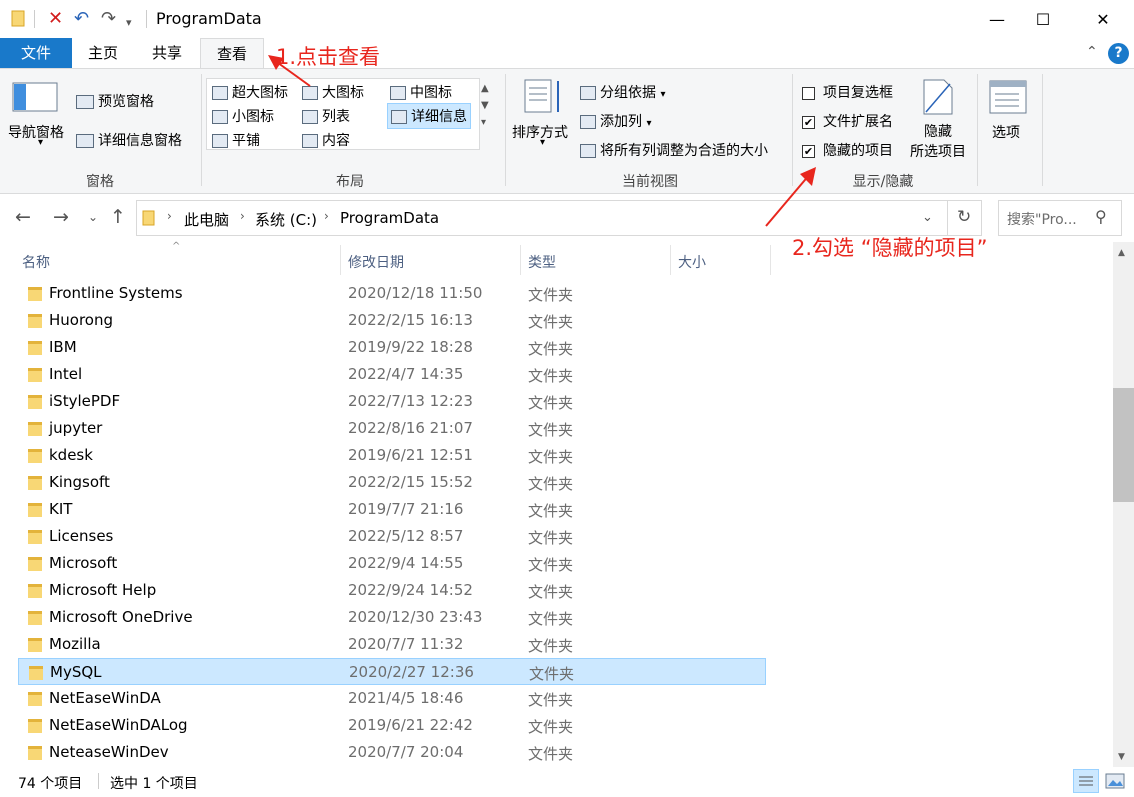 The image size is (1134, 797). I want to click on modified-date: 2019/9/22 18:28, so click(410, 347).